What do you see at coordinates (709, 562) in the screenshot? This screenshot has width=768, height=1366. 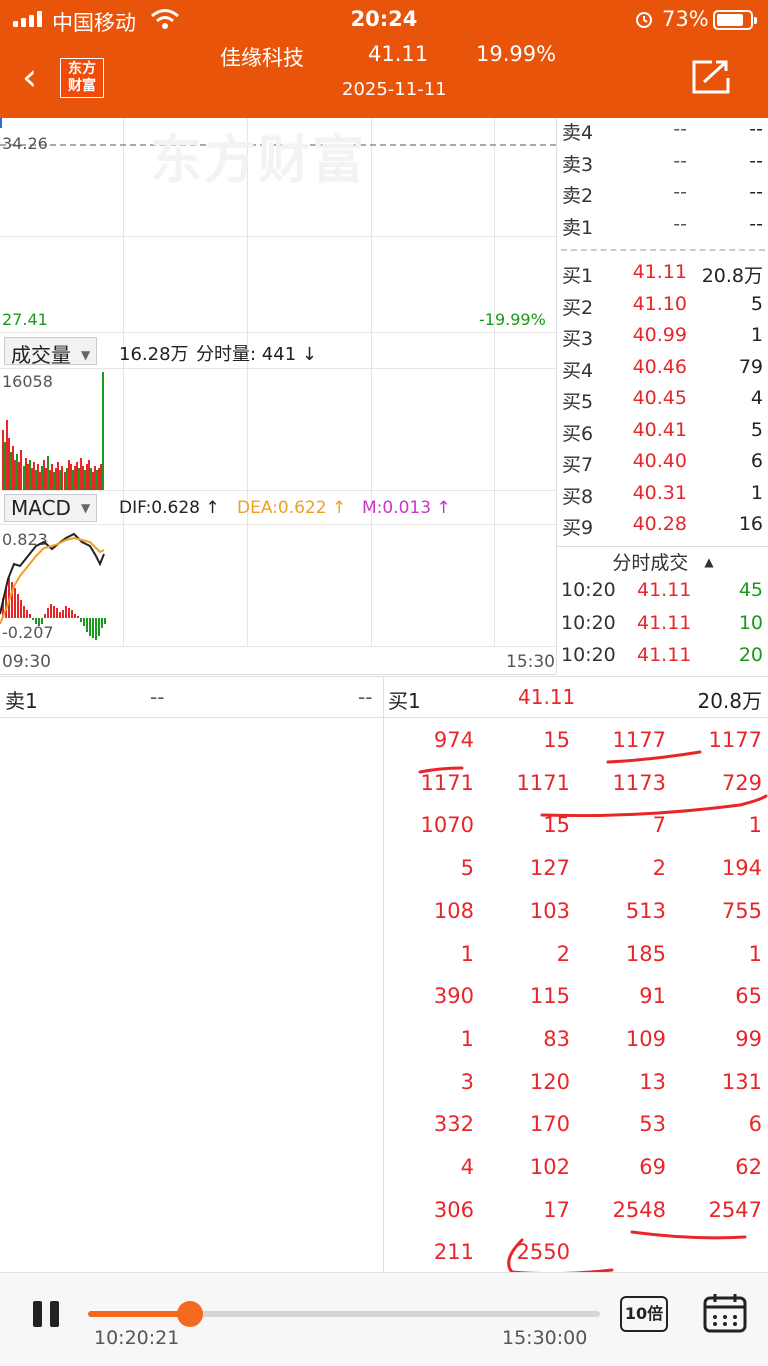 I see `caret-up-icon: ▲` at bounding box center [709, 562].